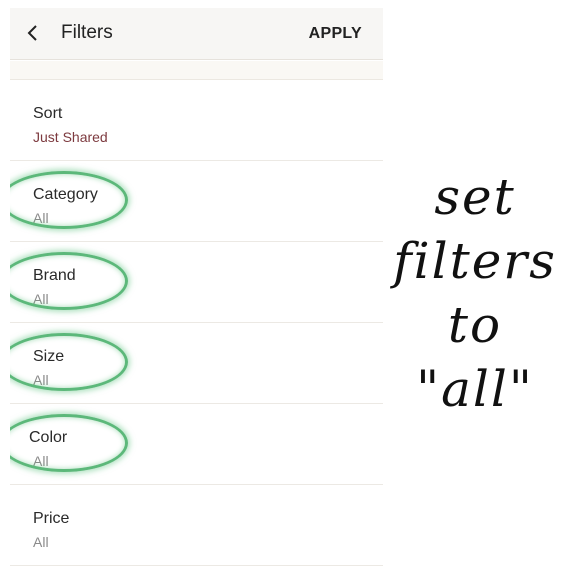 This screenshot has width=580, height=580. I want to click on apply-button: APPLY, so click(335, 34).